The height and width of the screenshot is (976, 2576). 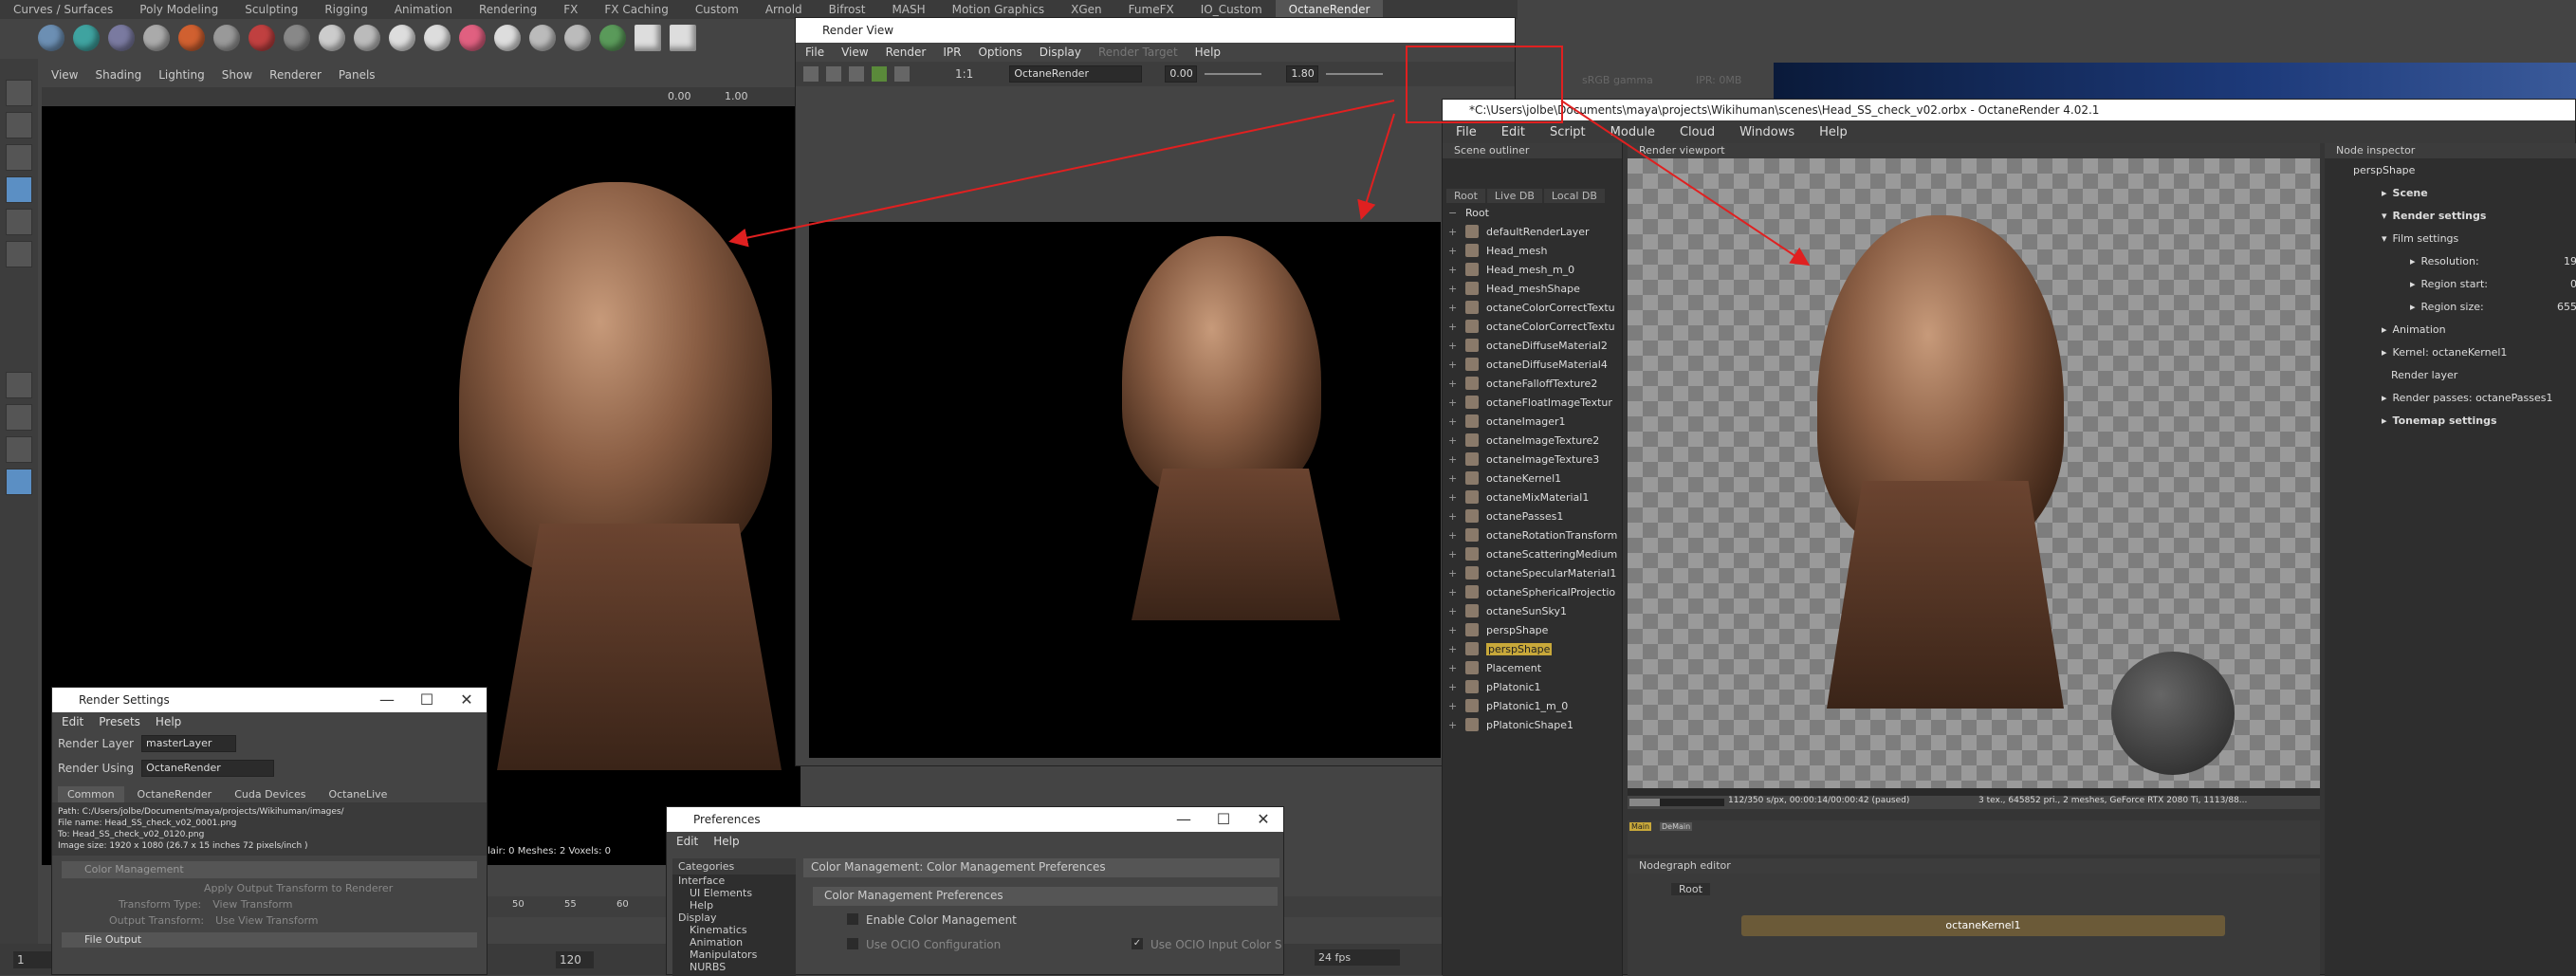 I want to click on tonemap-row: ▸ Tonemap settings, so click(x=2450, y=421).